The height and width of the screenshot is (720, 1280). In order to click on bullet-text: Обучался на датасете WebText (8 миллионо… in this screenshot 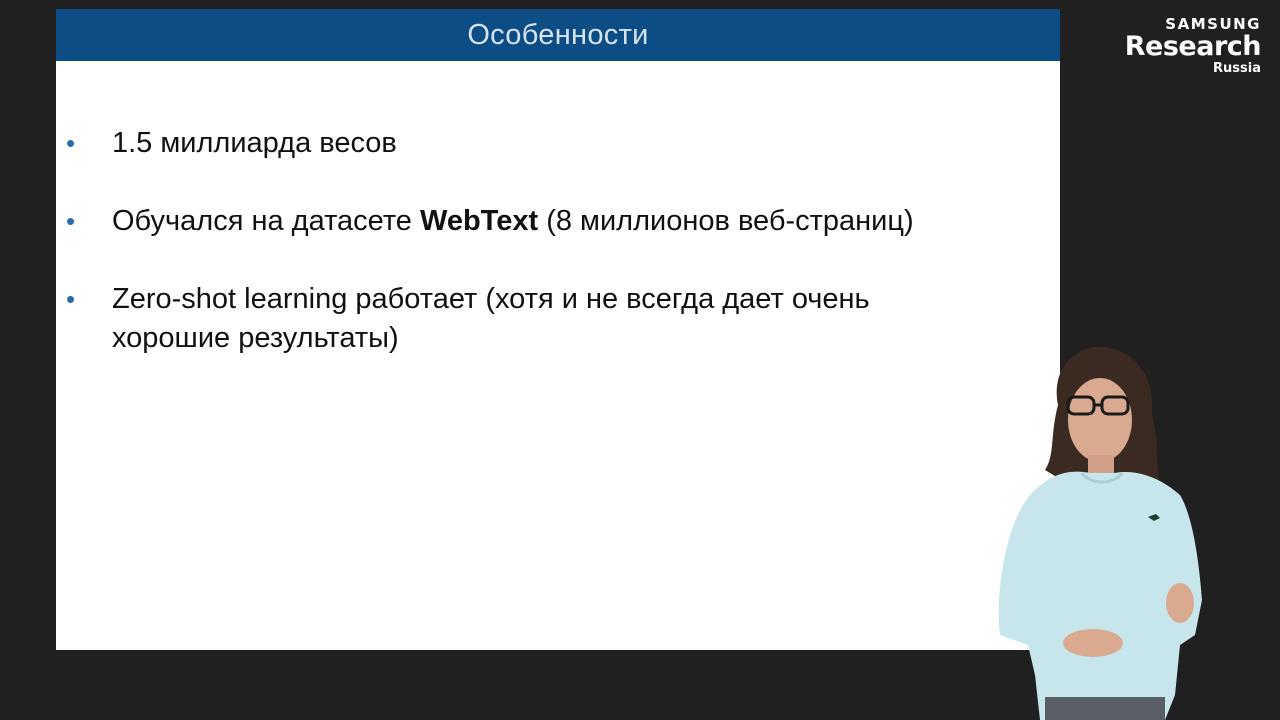, I will do `click(572, 221)`.